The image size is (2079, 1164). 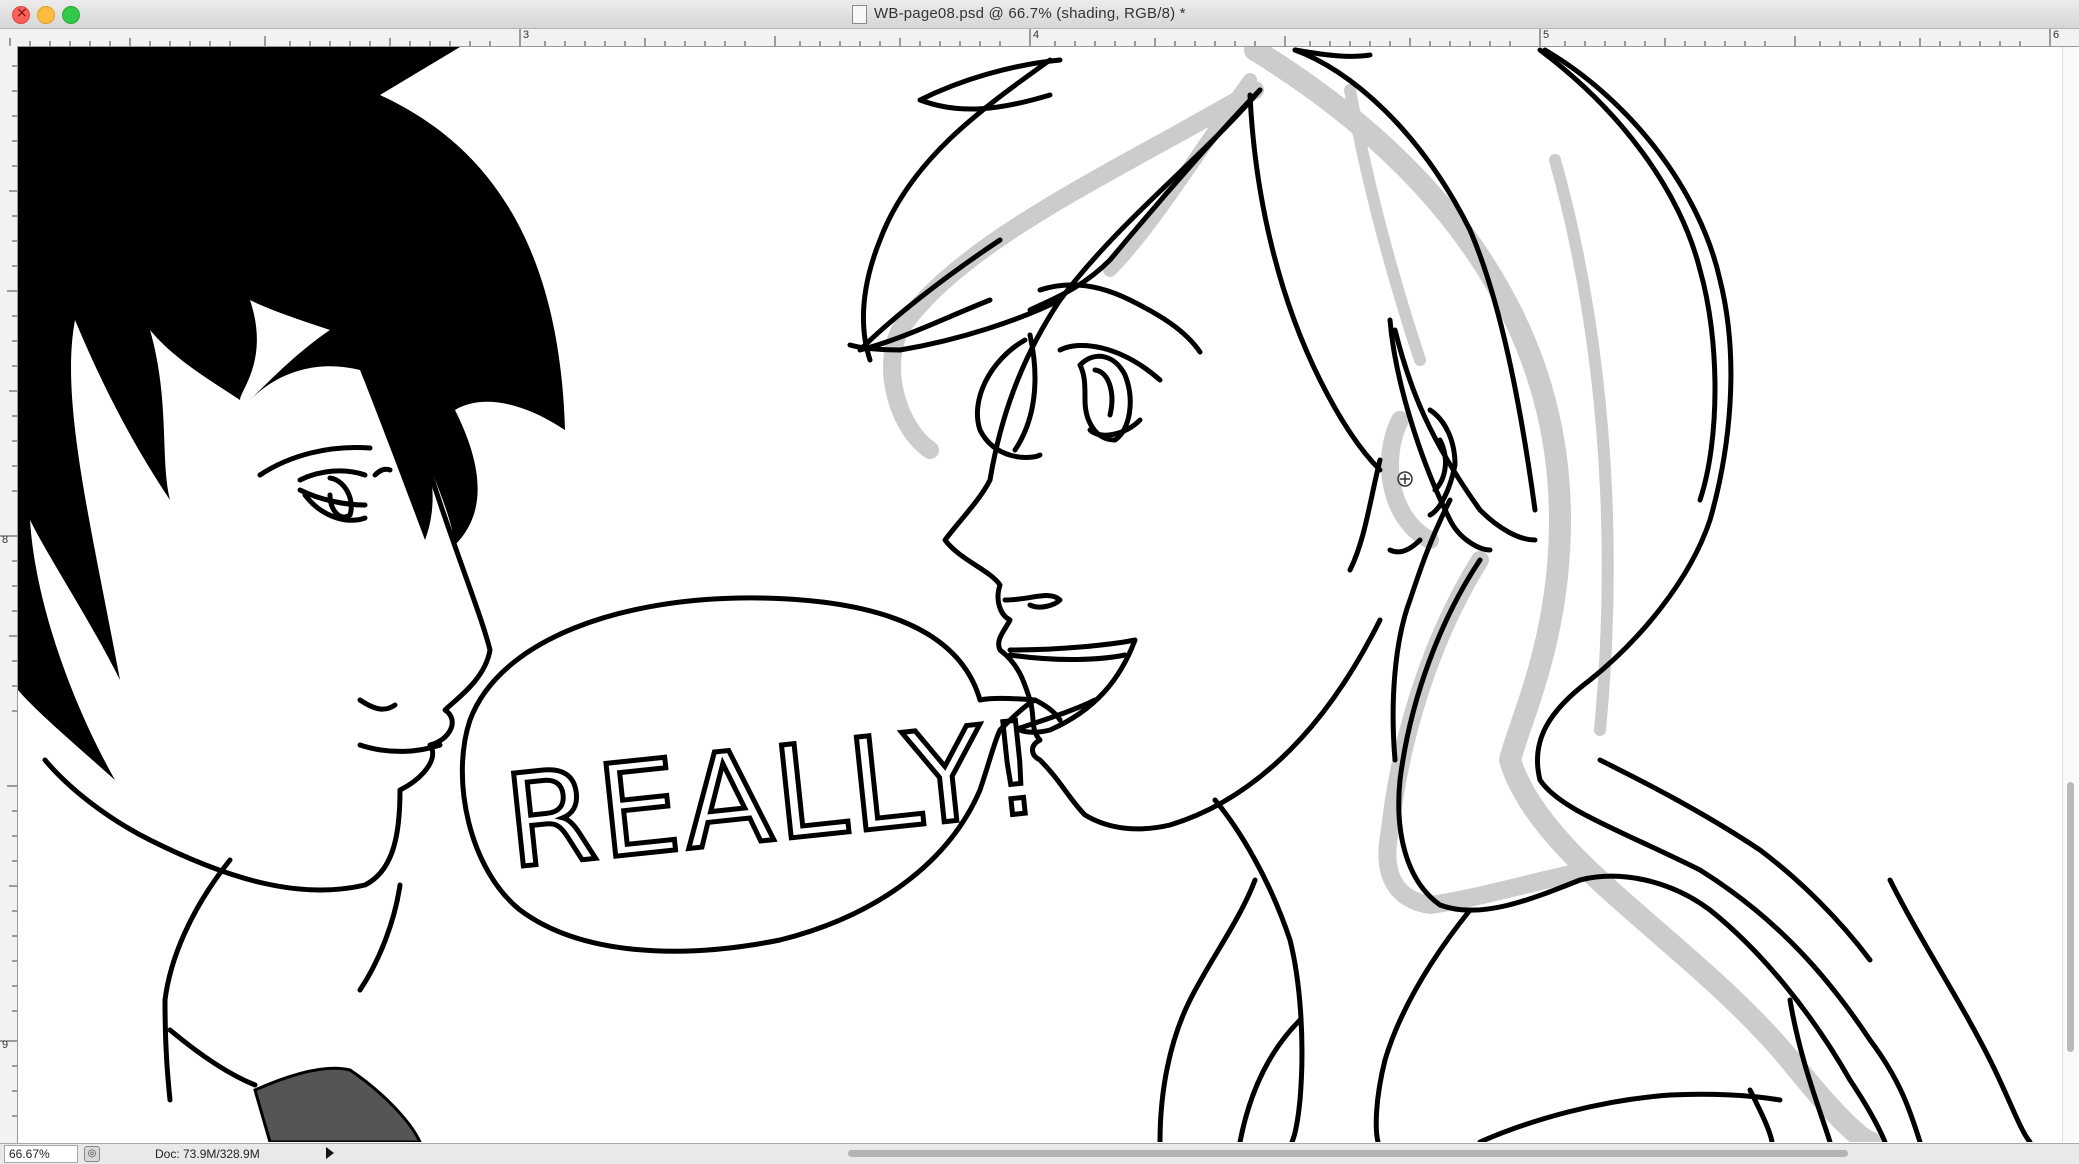 I want to click on horizontal-ruler: 3 4 5 6, so click(x=1039, y=38).